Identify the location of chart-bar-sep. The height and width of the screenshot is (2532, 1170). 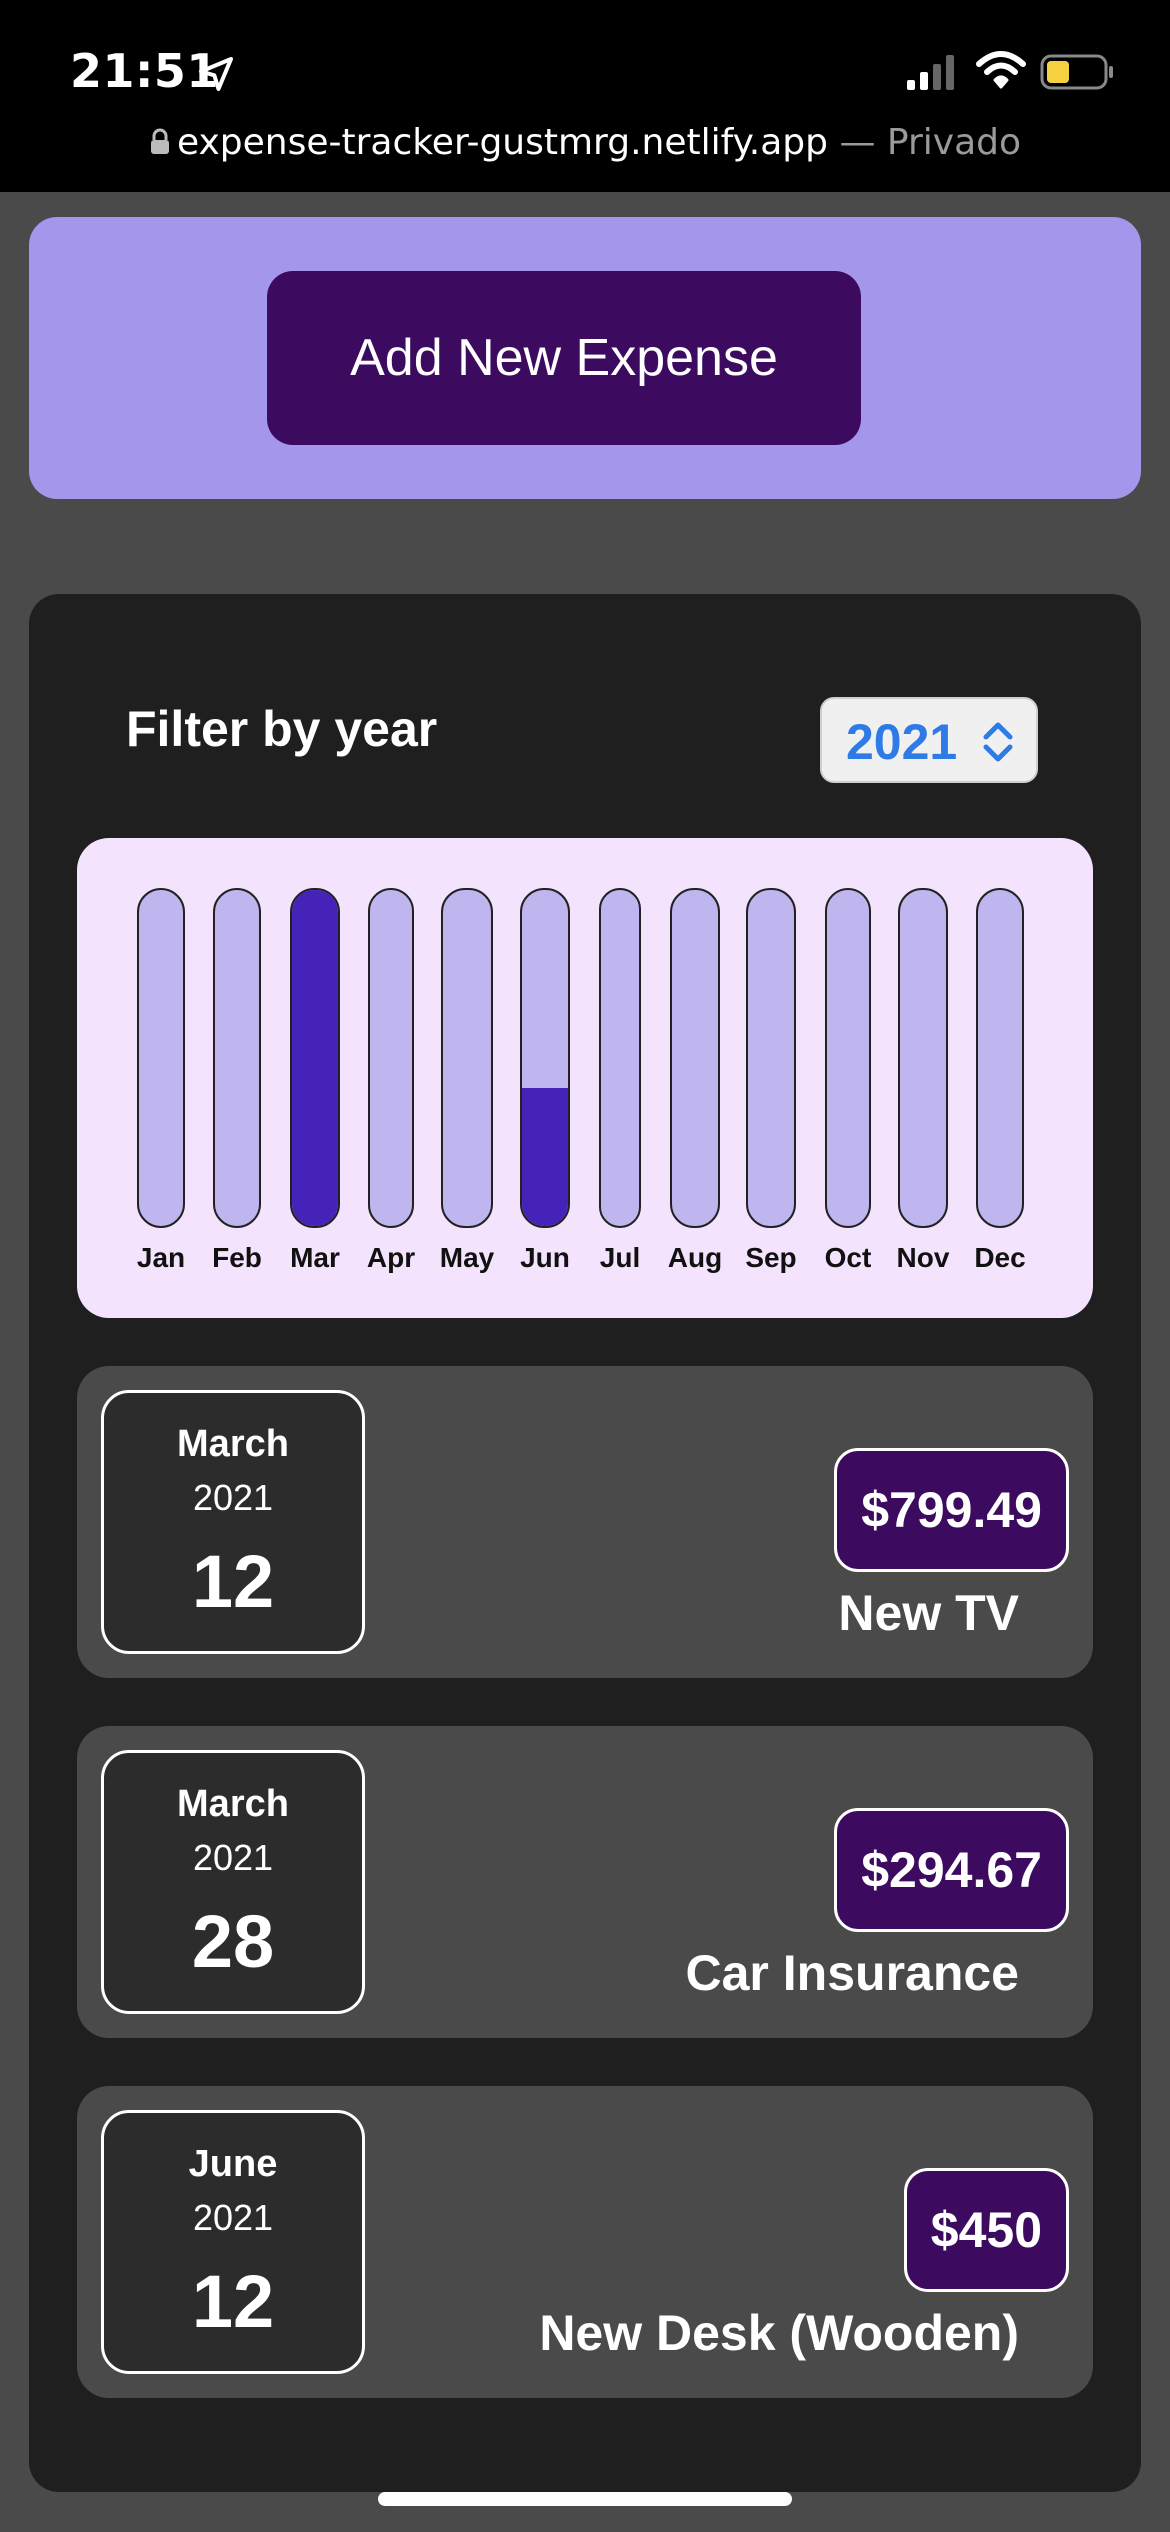
(771, 1058).